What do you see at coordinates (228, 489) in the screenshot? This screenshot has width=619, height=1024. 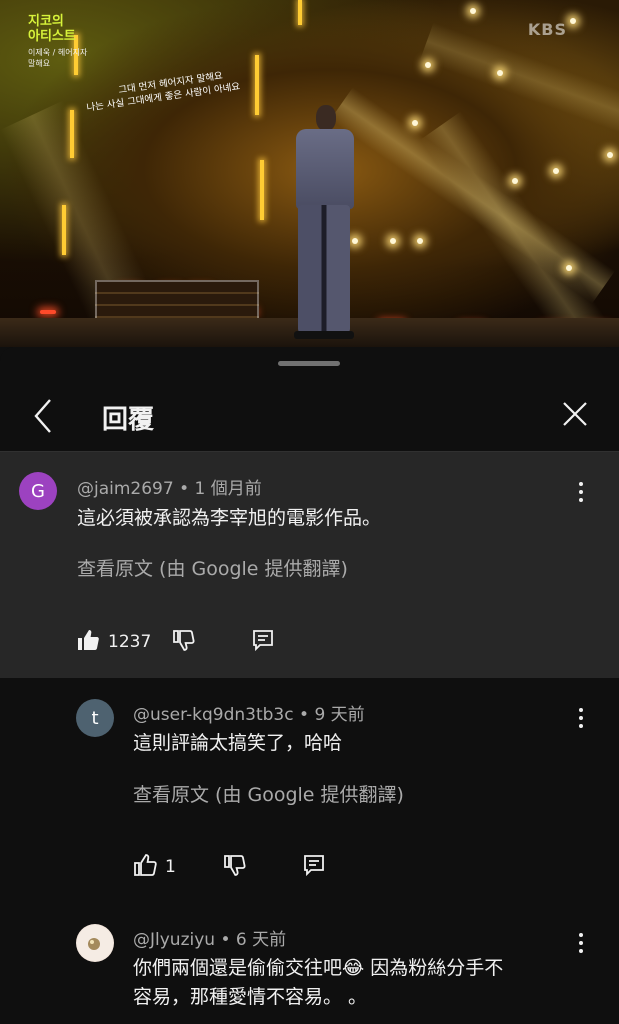 I see `comment-time: 1 個月前` at bounding box center [228, 489].